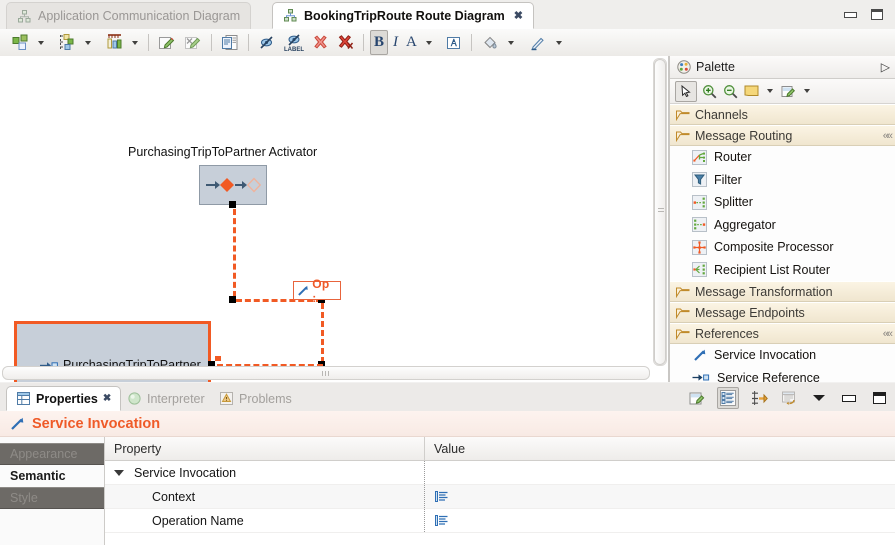 Image resolution: width=895 pixels, height=545 pixels. What do you see at coordinates (500, 473) in the screenshot?
I see `table-row: Service Invocation` at bounding box center [500, 473].